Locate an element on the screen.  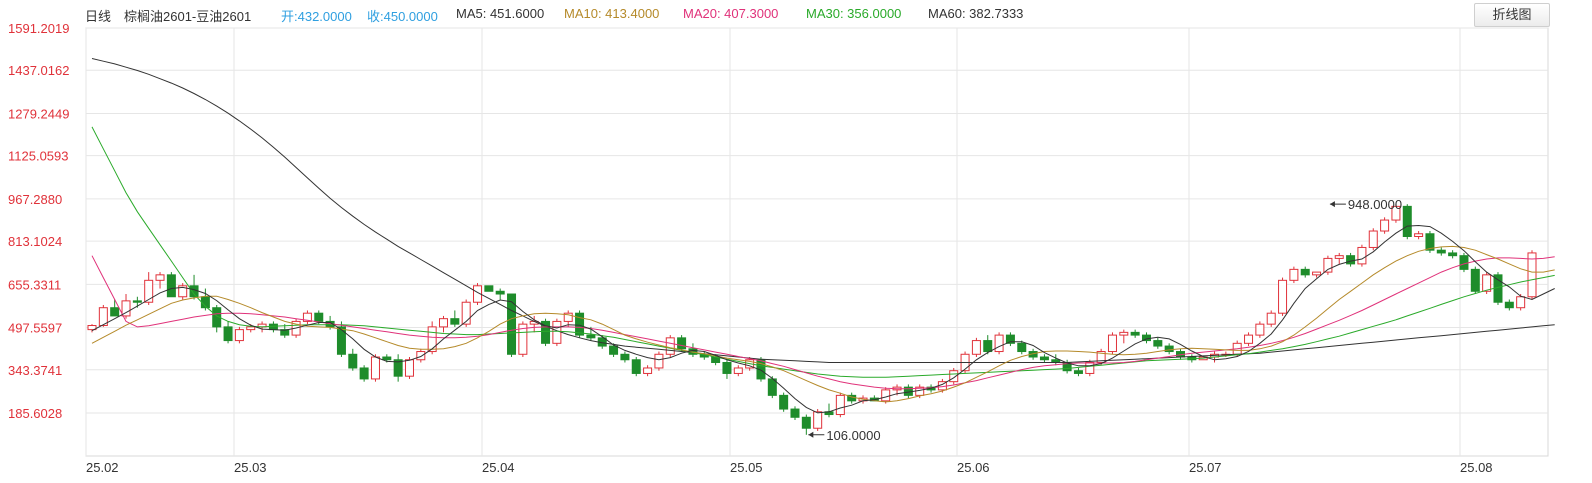
y-tick-label: 655.3311 is located at coordinates (34, 284).